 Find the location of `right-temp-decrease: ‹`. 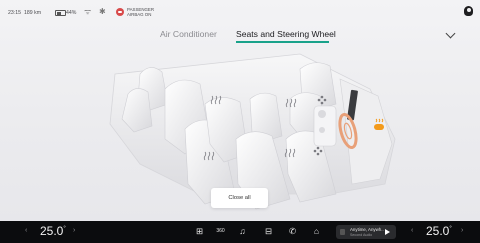

right-temp-decrease: ‹ is located at coordinates (412, 230).